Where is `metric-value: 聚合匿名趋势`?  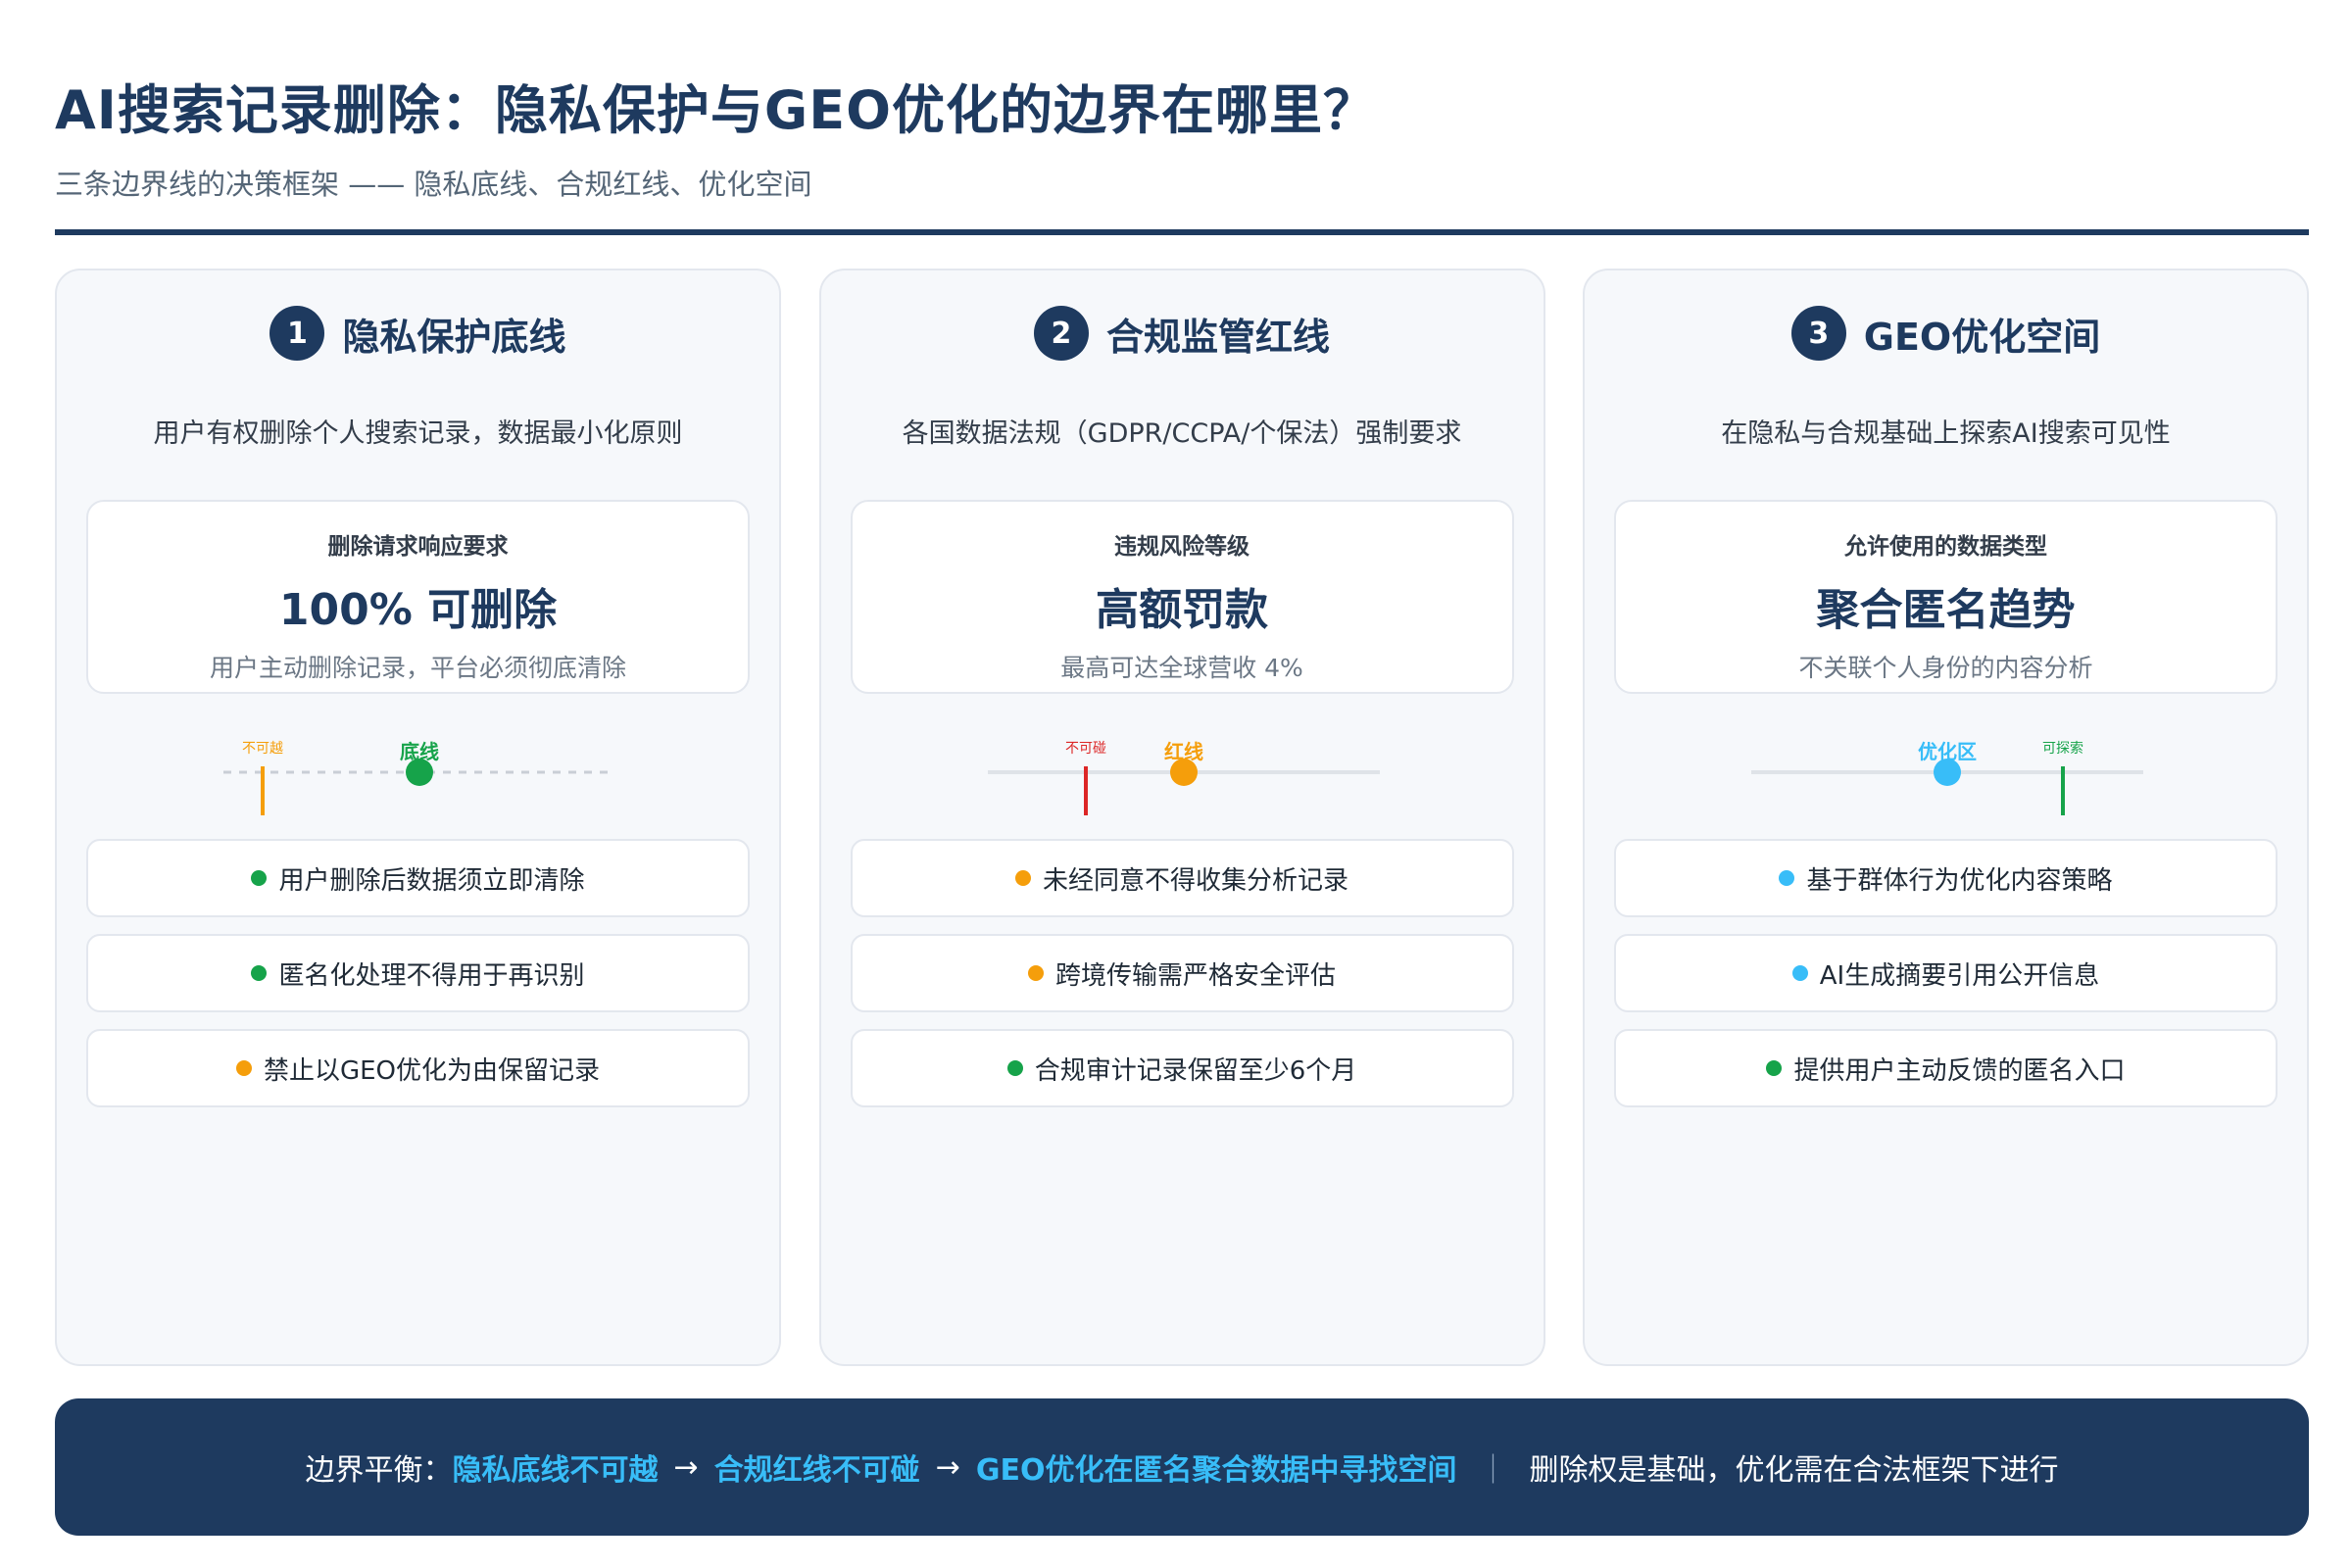
metric-value: 聚合匿名趋势 is located at coordinates (1946, 610).